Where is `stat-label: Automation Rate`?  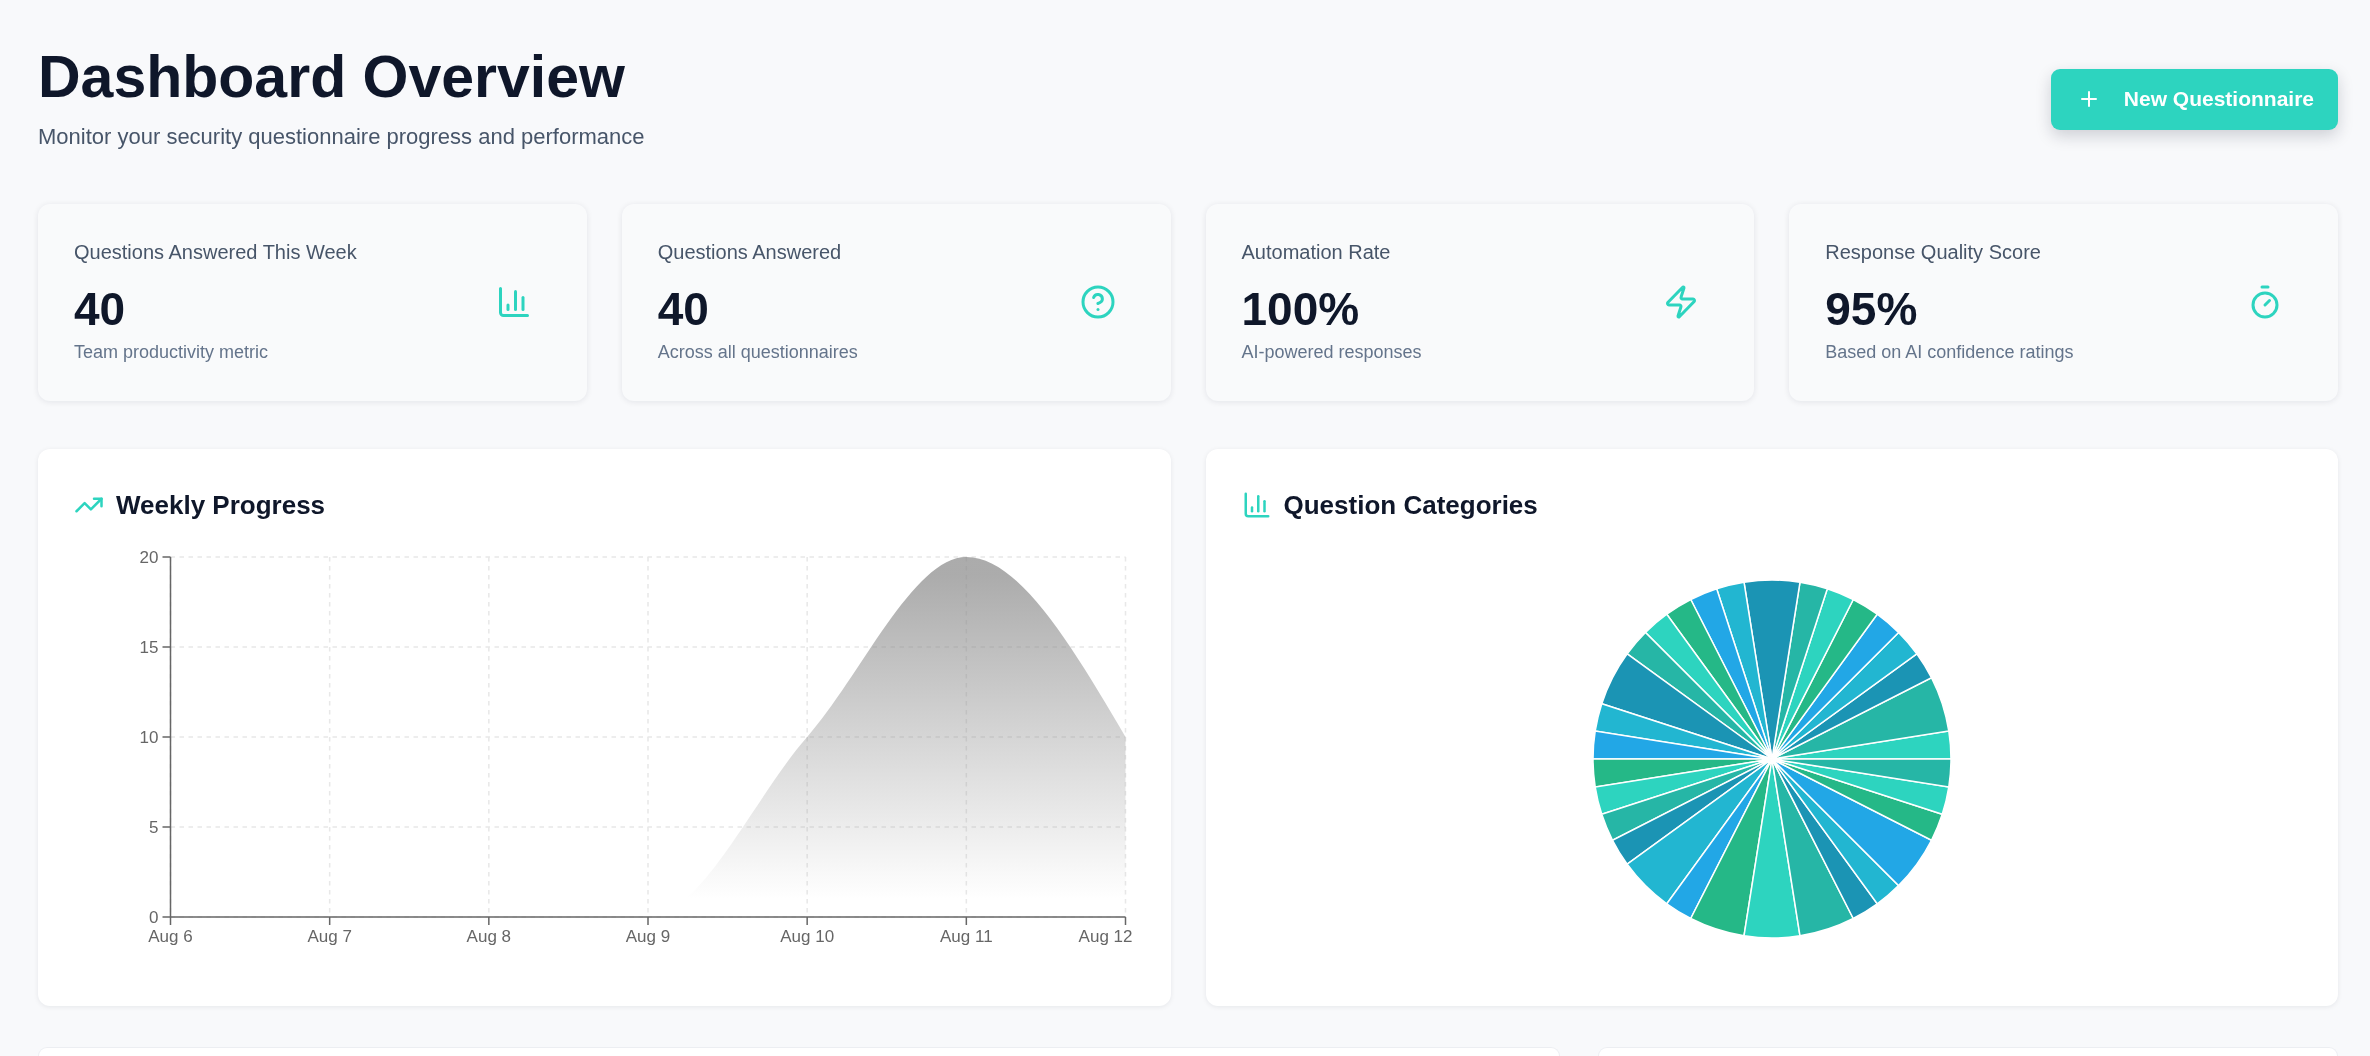
stat-label: Automation Rate is located at coordinates (1316, 252).